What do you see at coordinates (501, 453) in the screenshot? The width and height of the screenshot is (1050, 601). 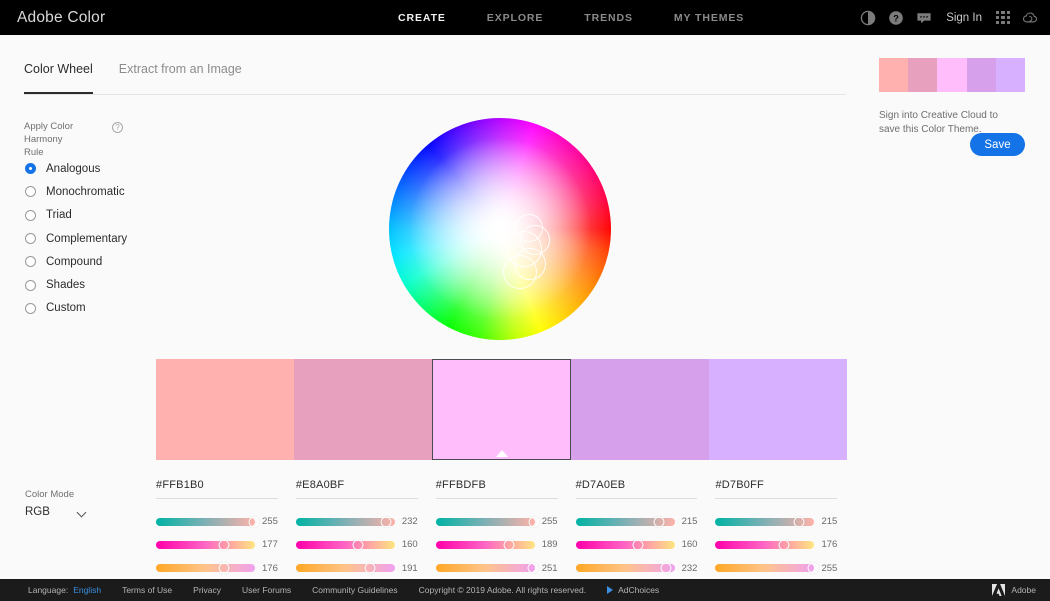 I see `selected-swatch-caret-icon` at bounding box center [501, 453].